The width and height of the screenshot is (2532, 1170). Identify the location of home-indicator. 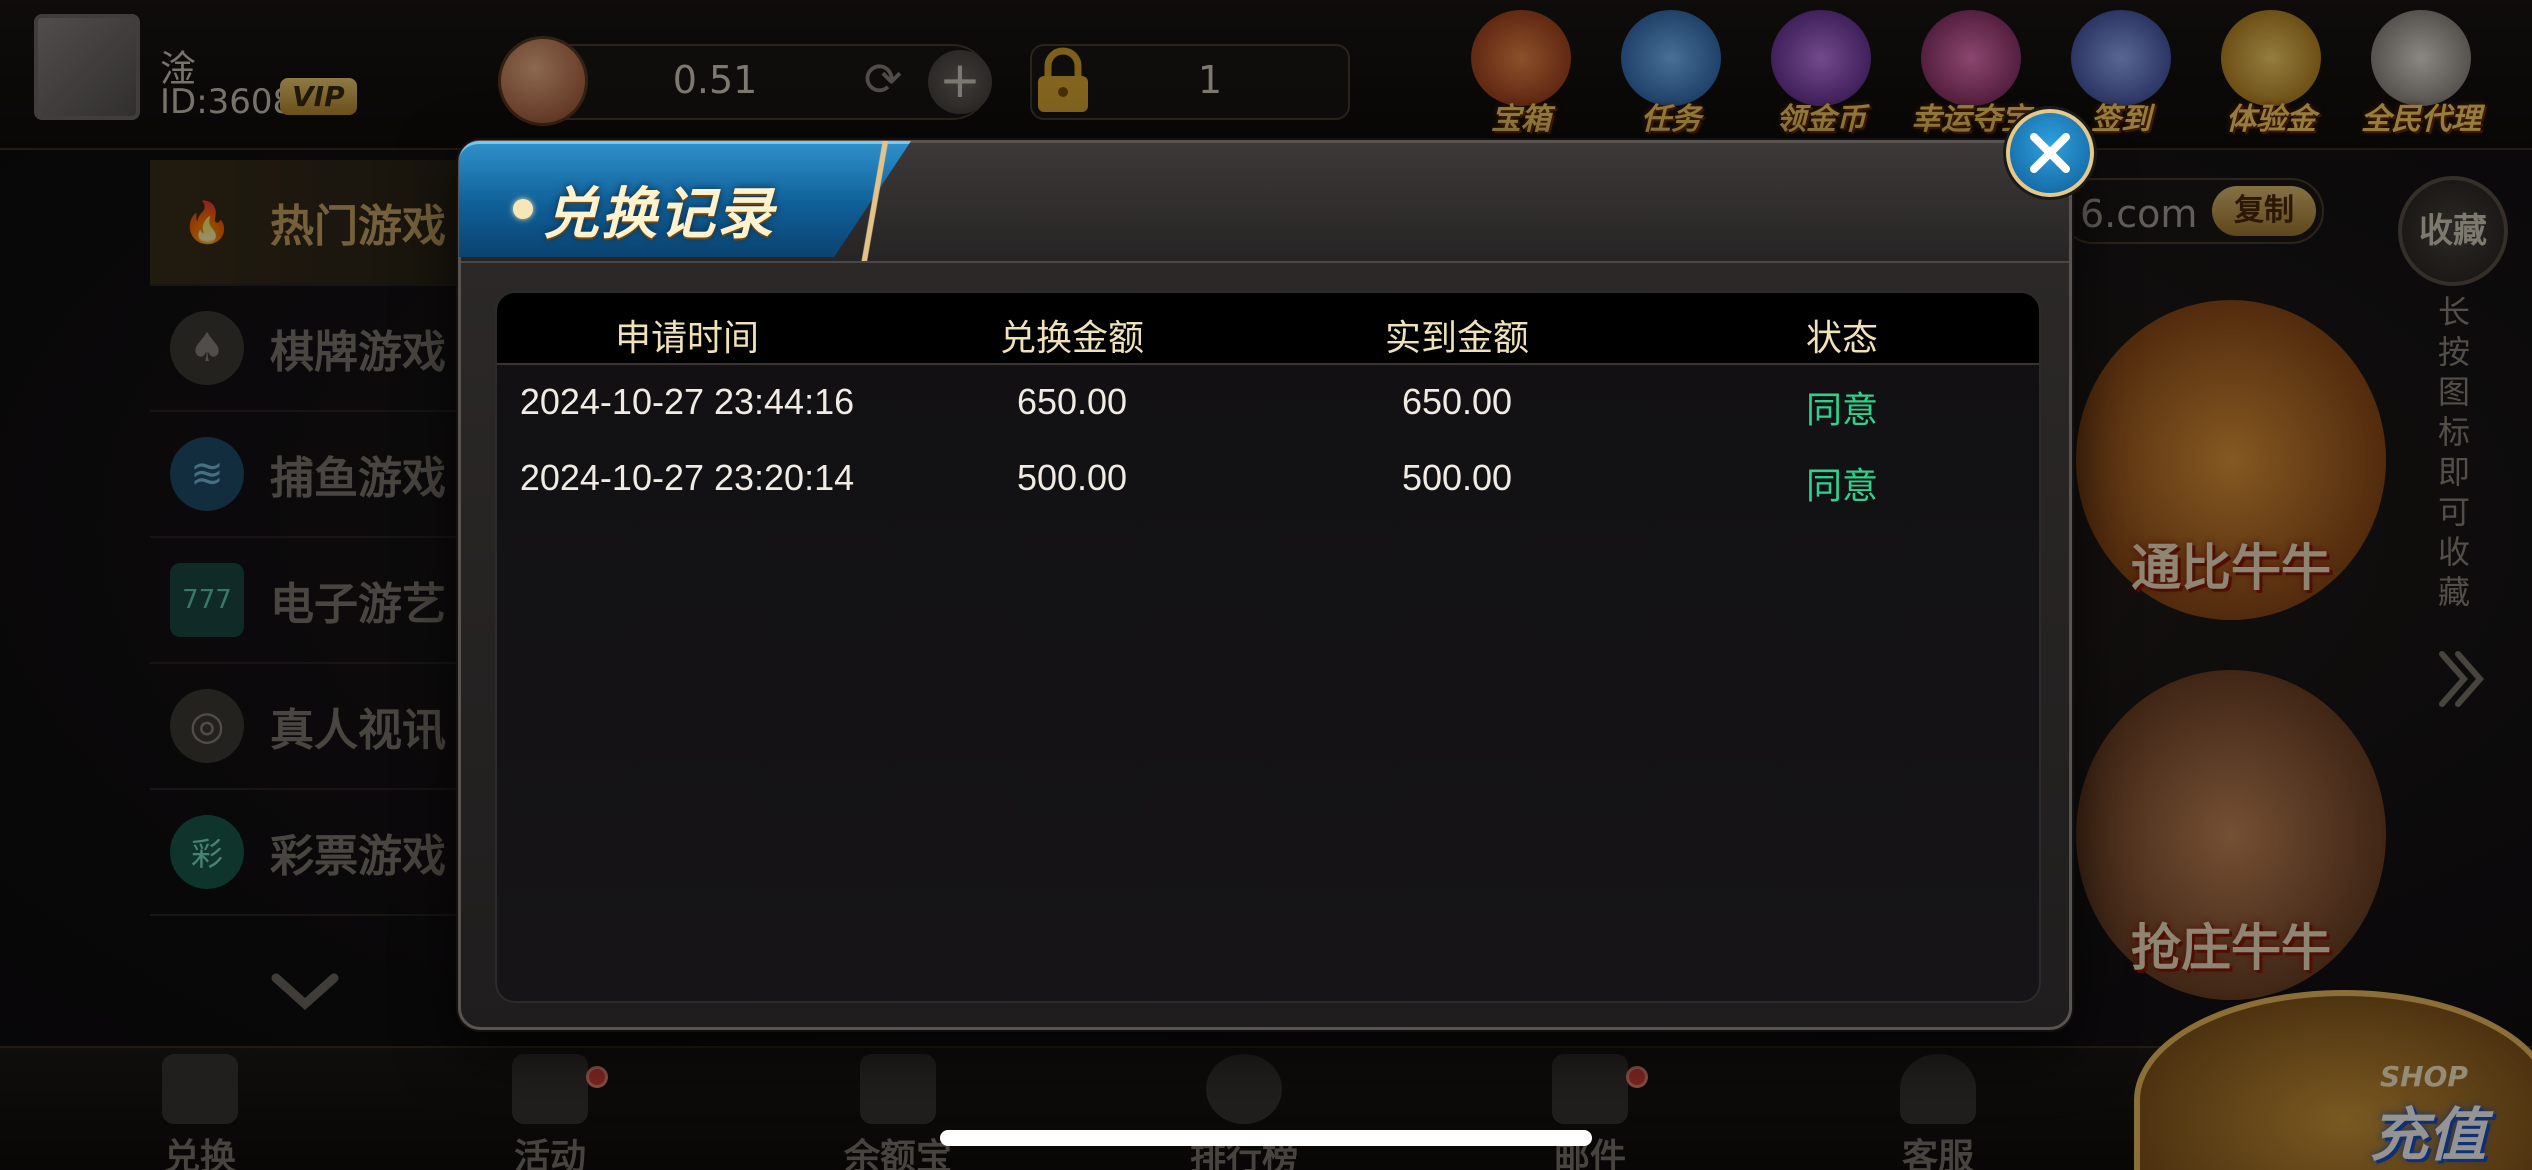
(1266, 1138).